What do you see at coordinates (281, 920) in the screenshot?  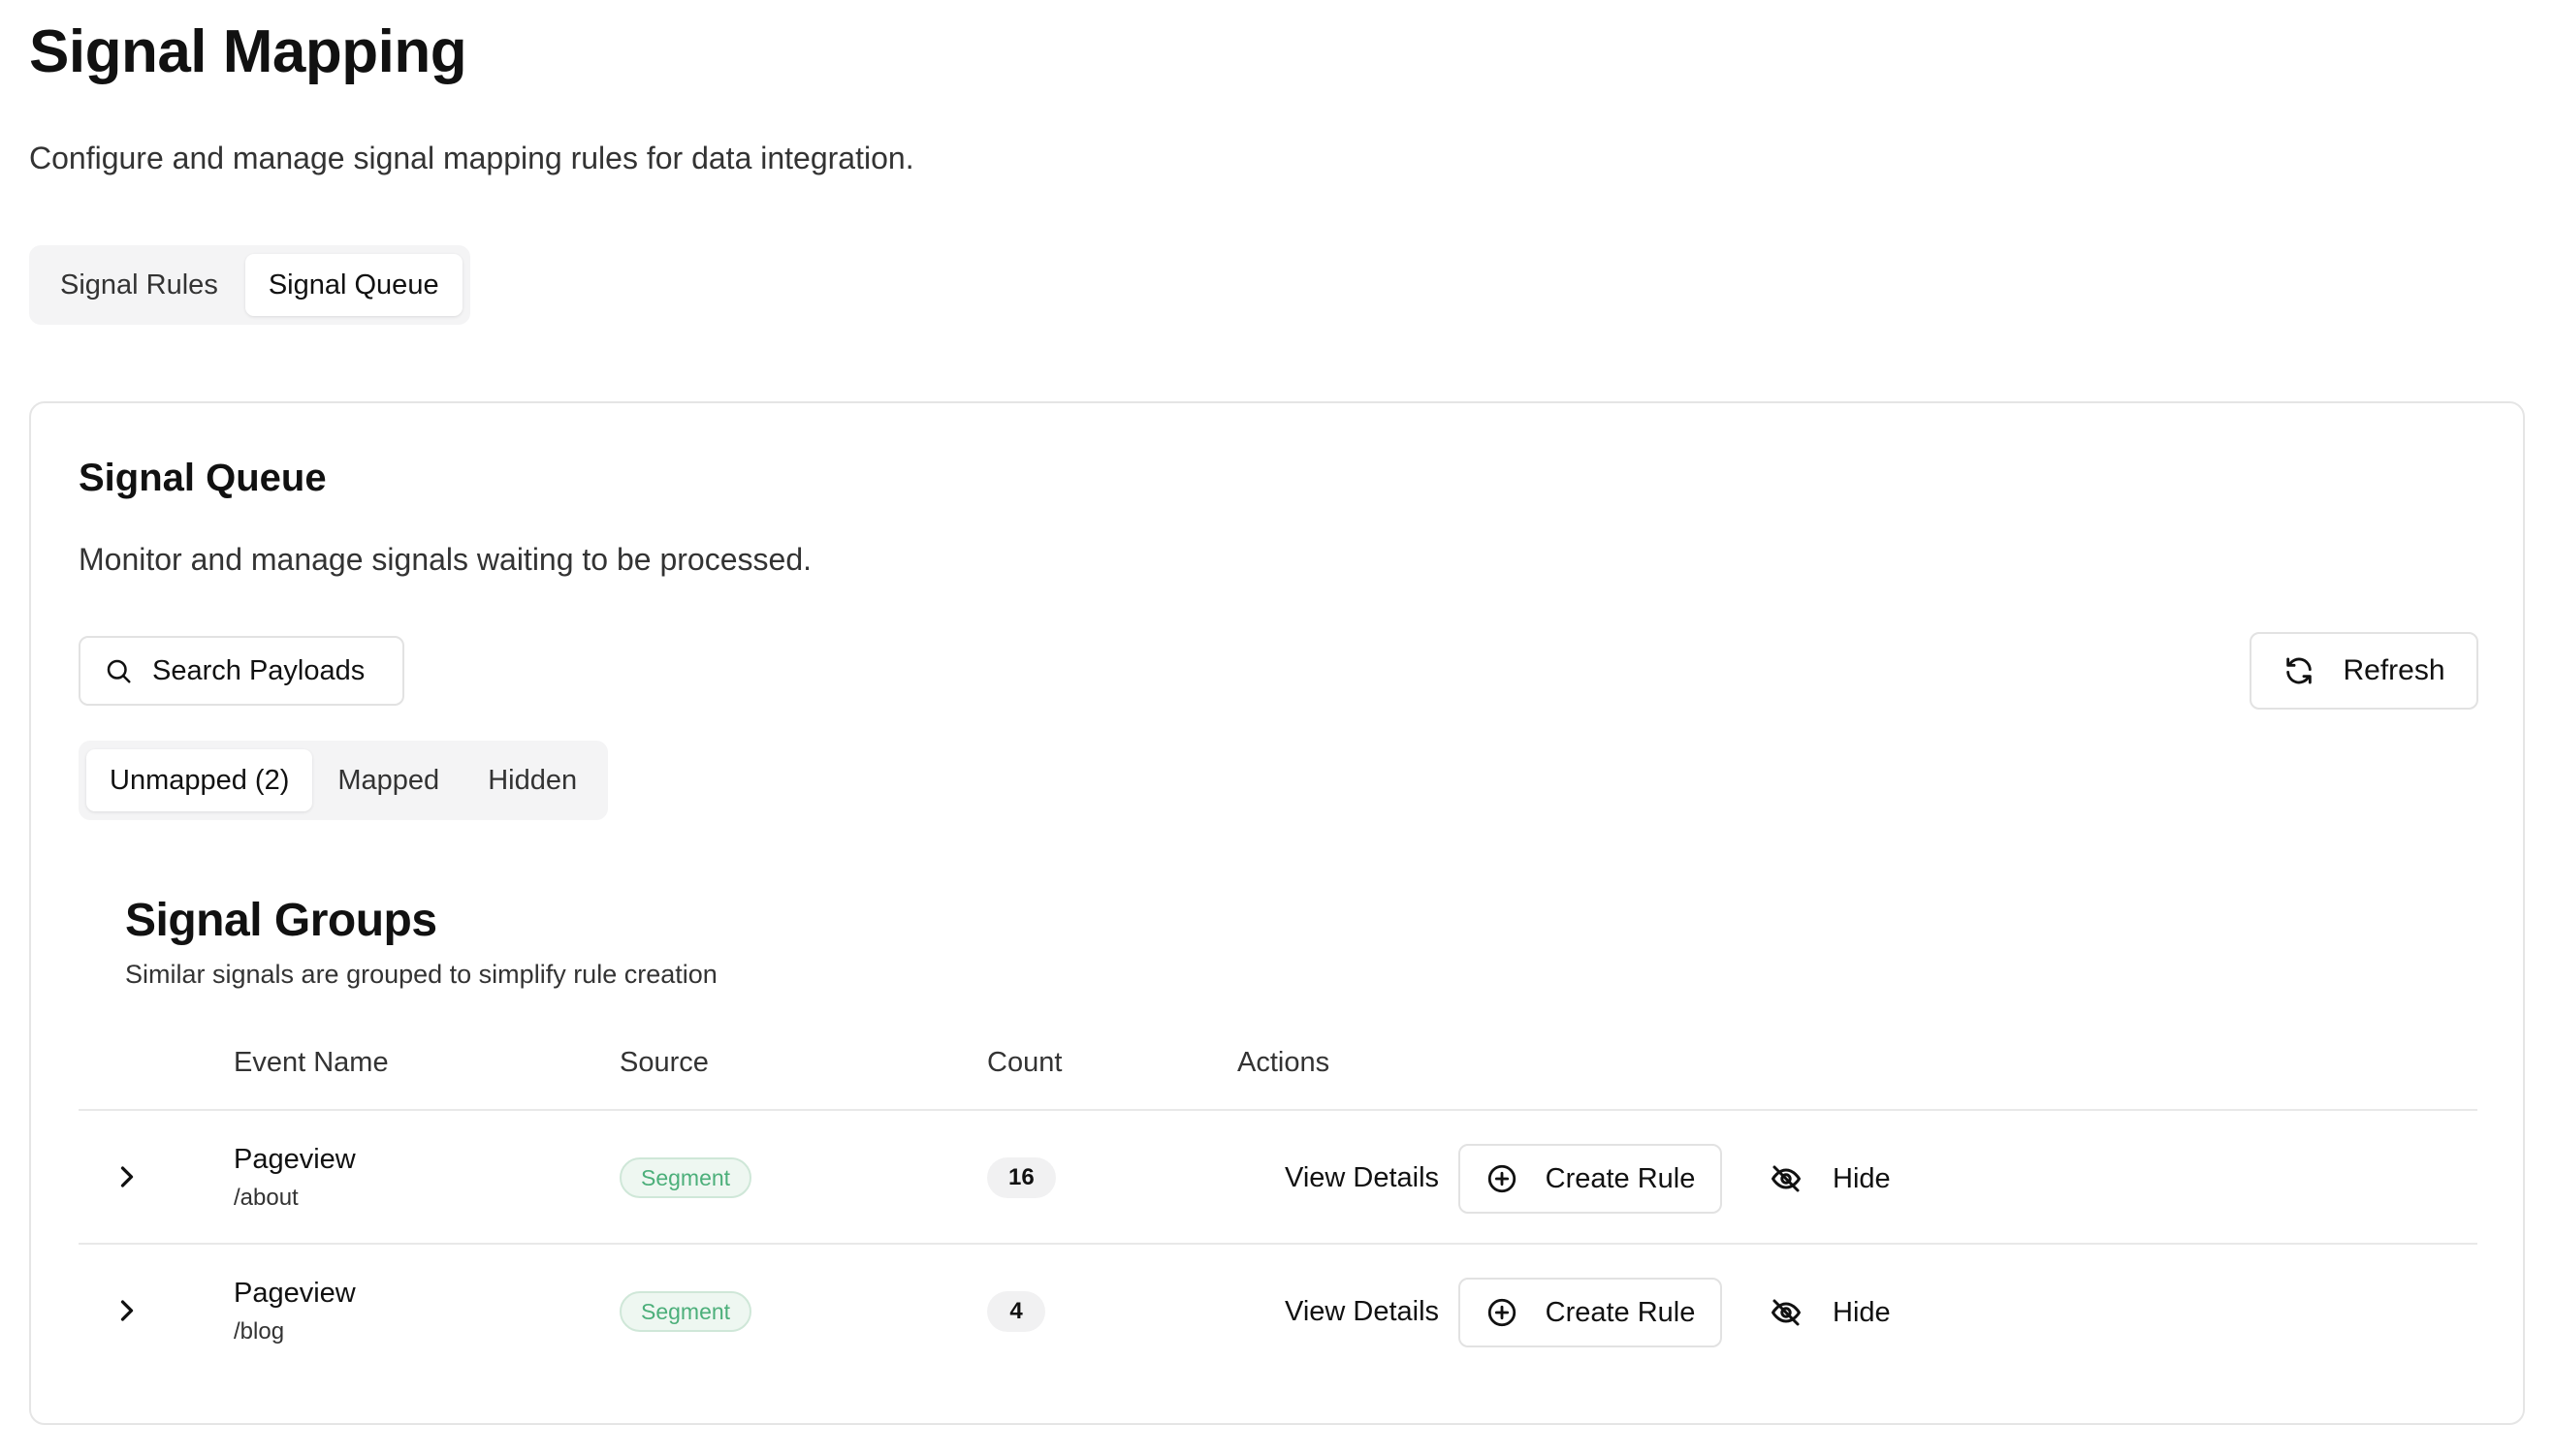 I see `signal-groups-title: Signal Groups` at bounding box center [281, 920].